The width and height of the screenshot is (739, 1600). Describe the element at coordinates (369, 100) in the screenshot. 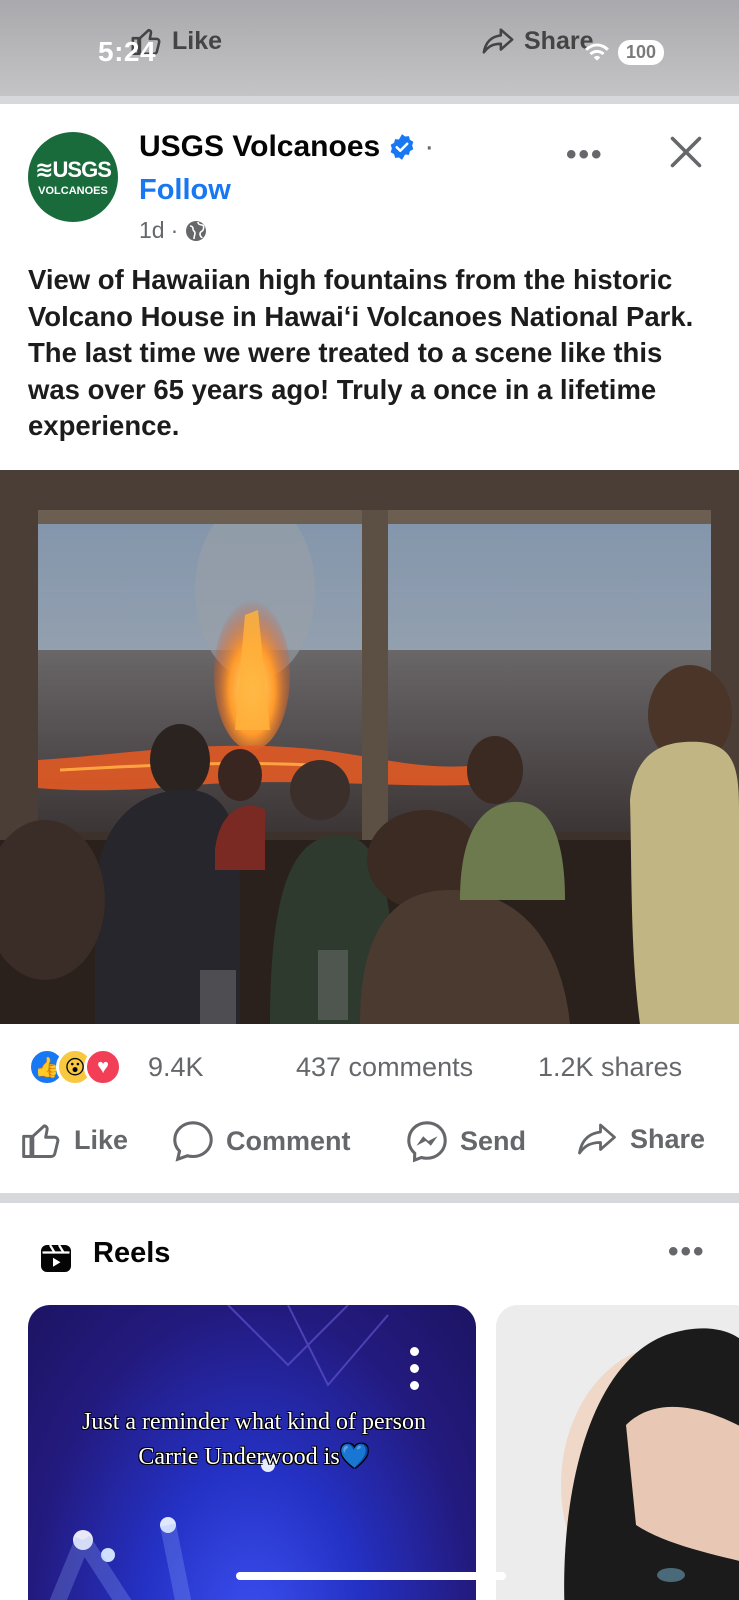

I see `feed-divider` at that location.